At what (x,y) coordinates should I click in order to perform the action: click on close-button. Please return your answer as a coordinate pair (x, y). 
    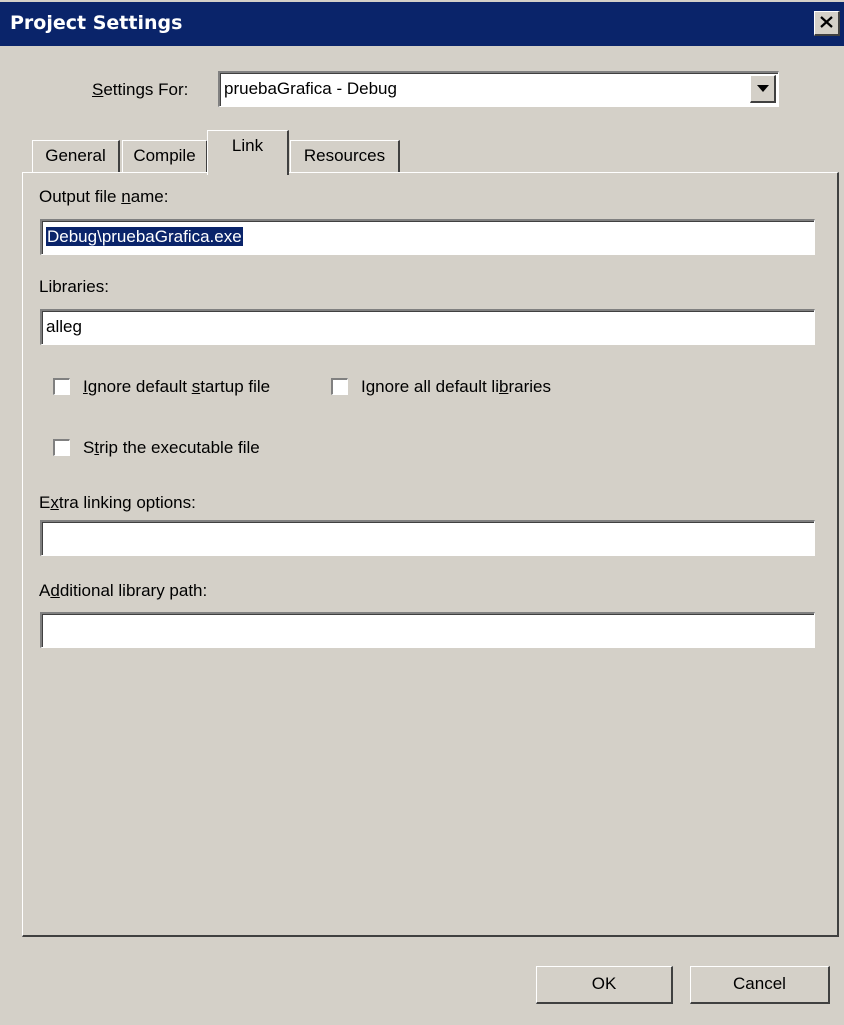
    Looking at the image, I should click on (827, 23).